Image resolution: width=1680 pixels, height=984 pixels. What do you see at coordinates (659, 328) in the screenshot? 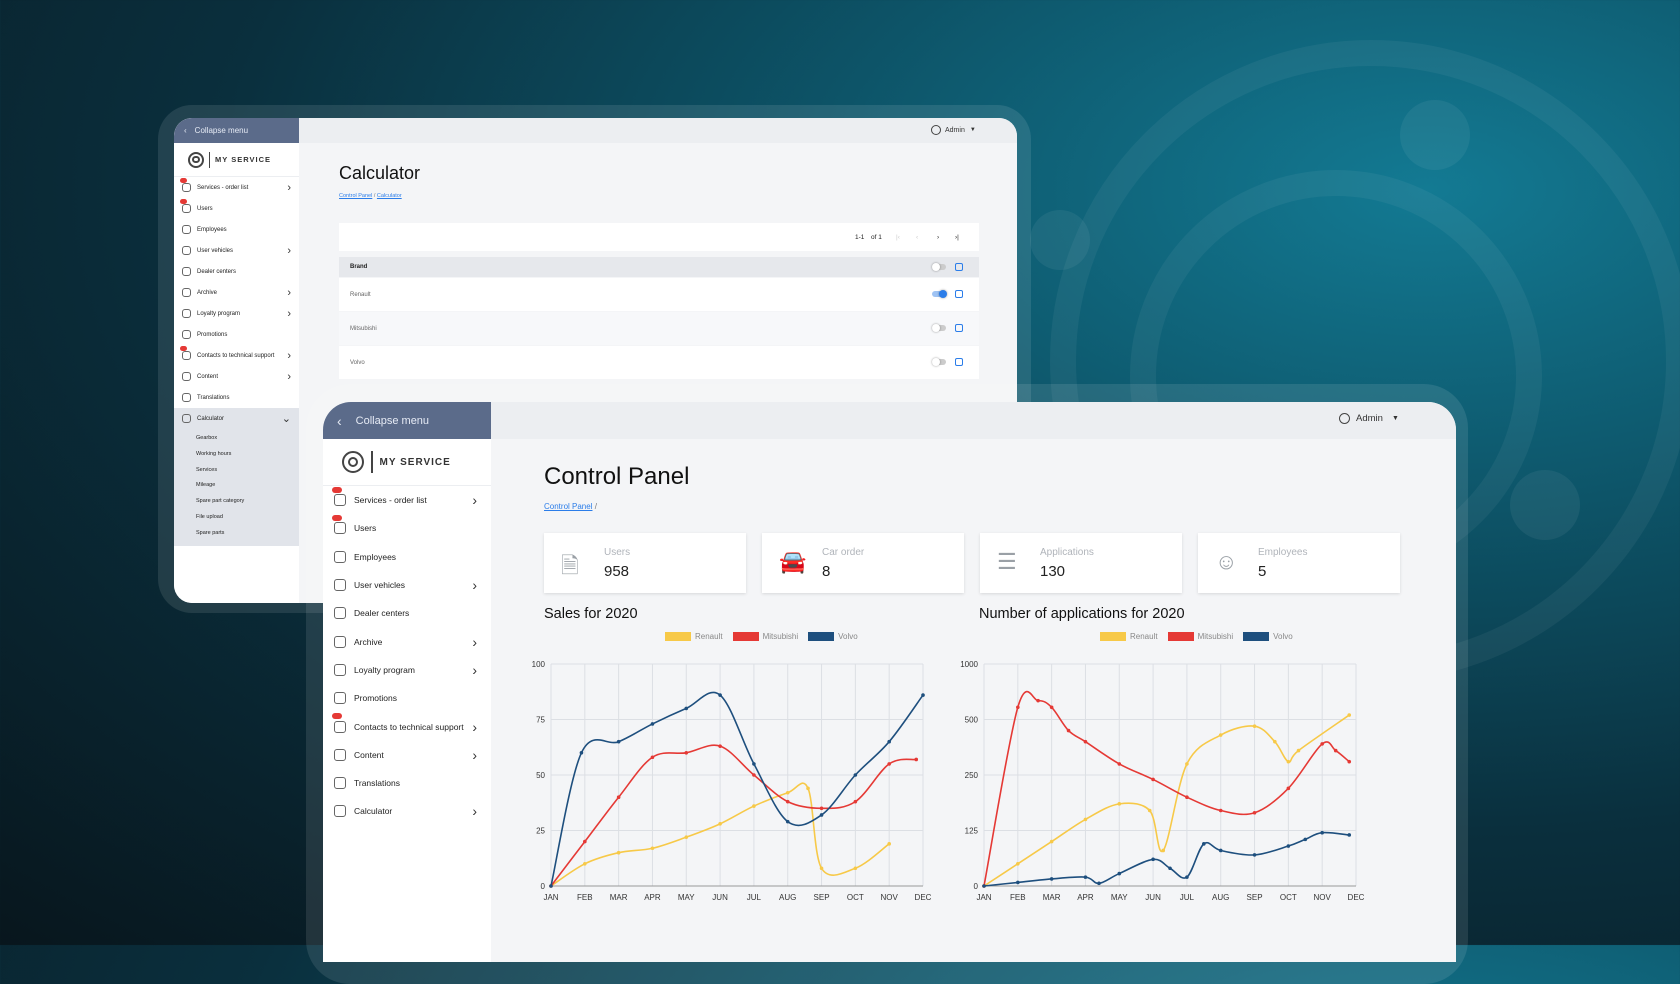
I see `back-table-row: Mitsubishi` at bounding box center [659, 328].